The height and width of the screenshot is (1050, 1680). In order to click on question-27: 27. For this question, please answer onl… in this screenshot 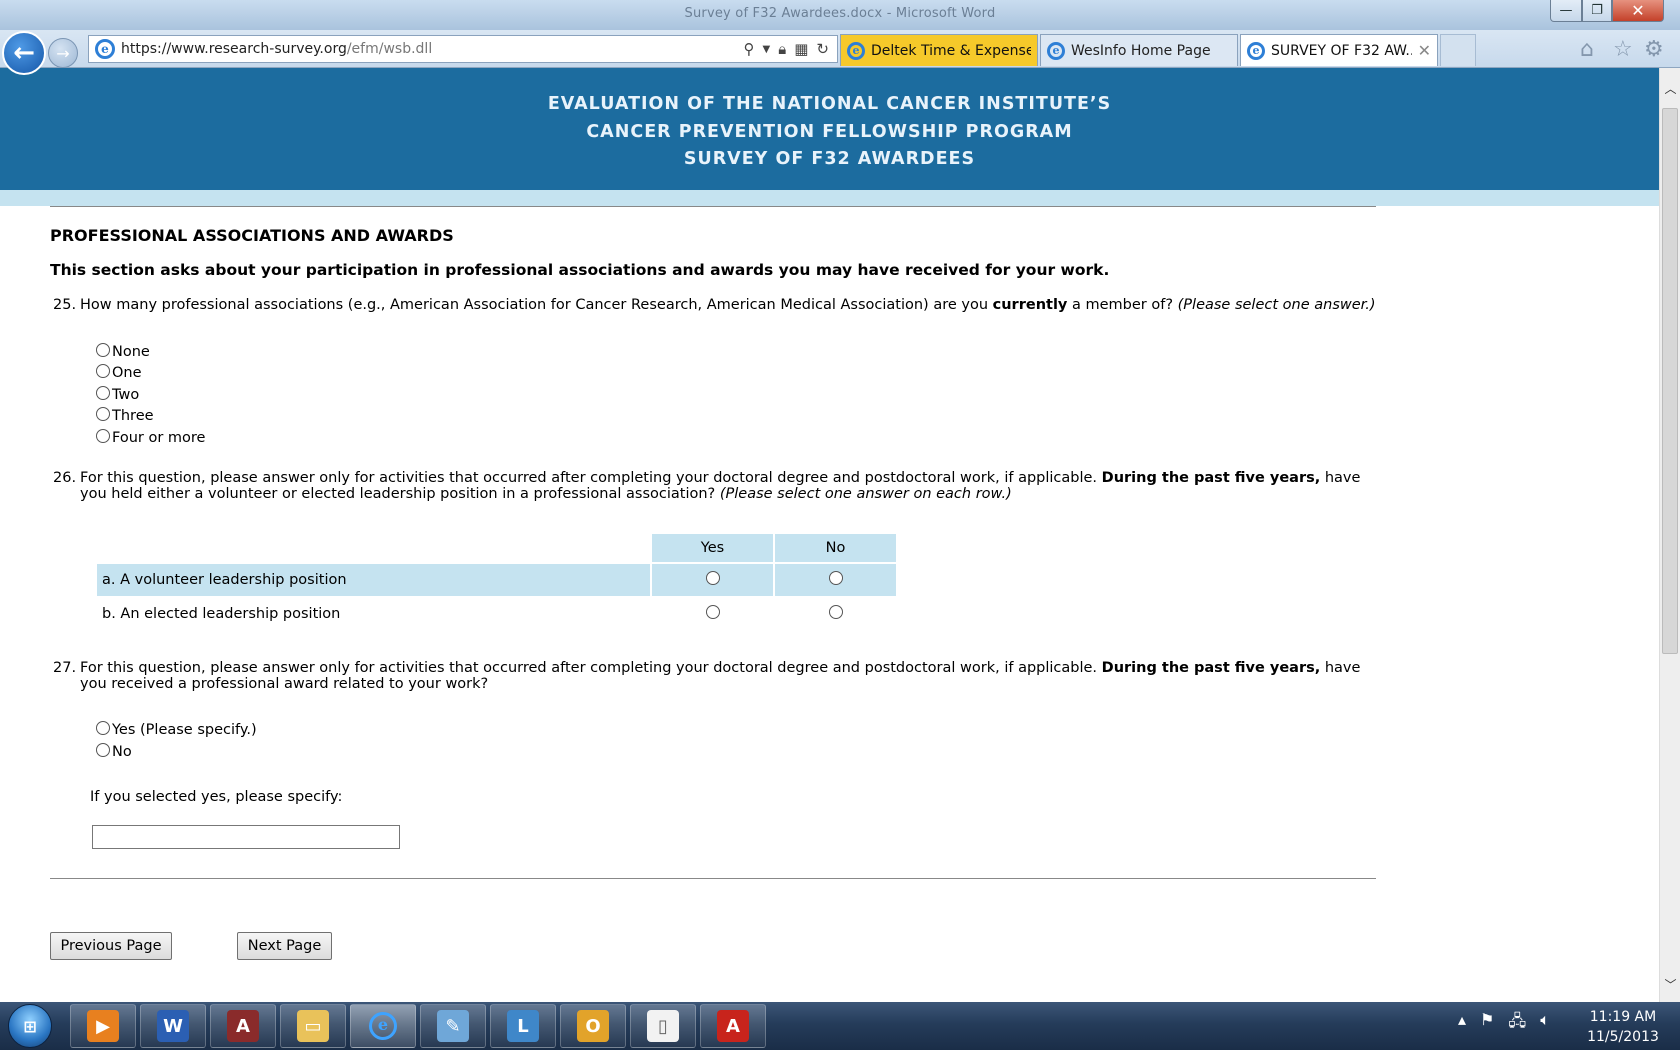, I will do `click(713, 676)`.